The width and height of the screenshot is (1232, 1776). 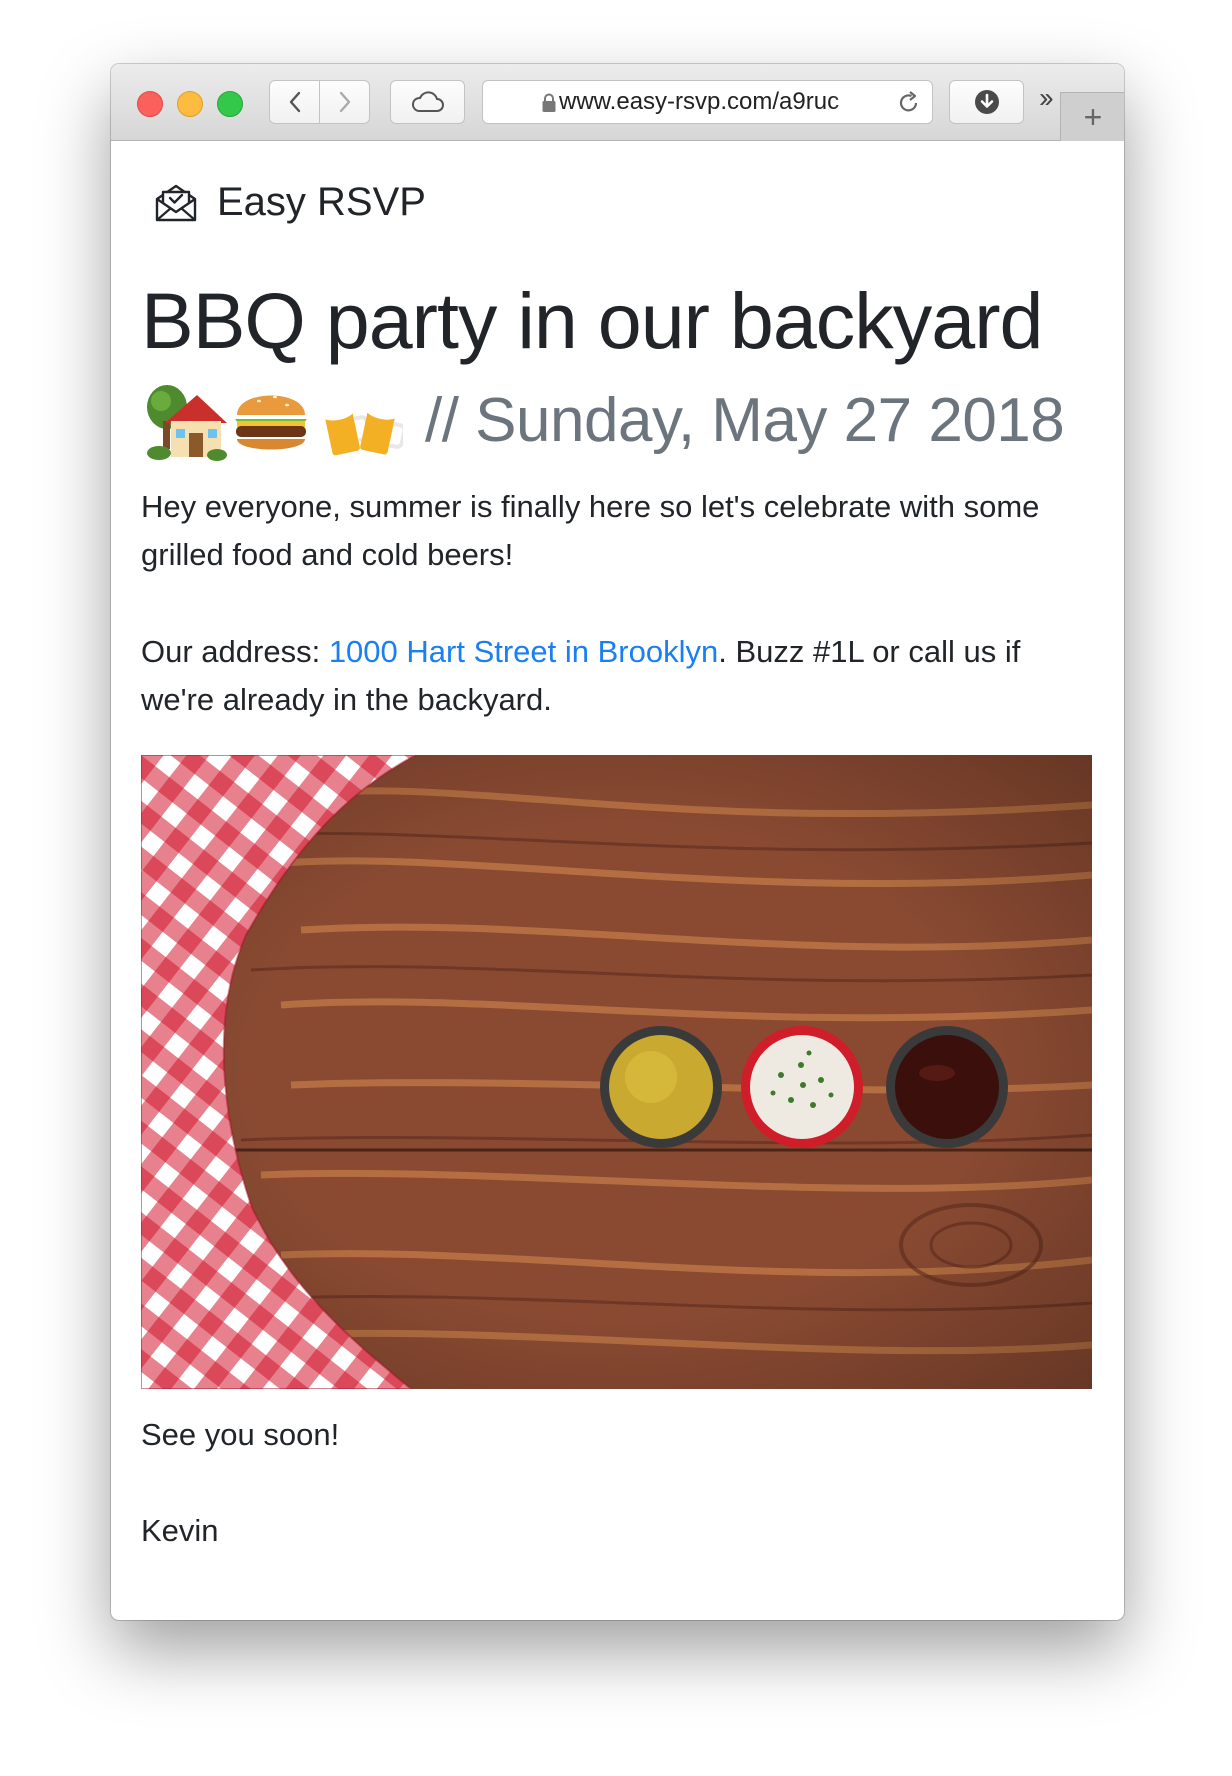 What do you see at coordinates (523, 651) in the screenshot?
I see `address-link: 1000 Hart Street in Brooklyn` at bounding box center [523, 651].